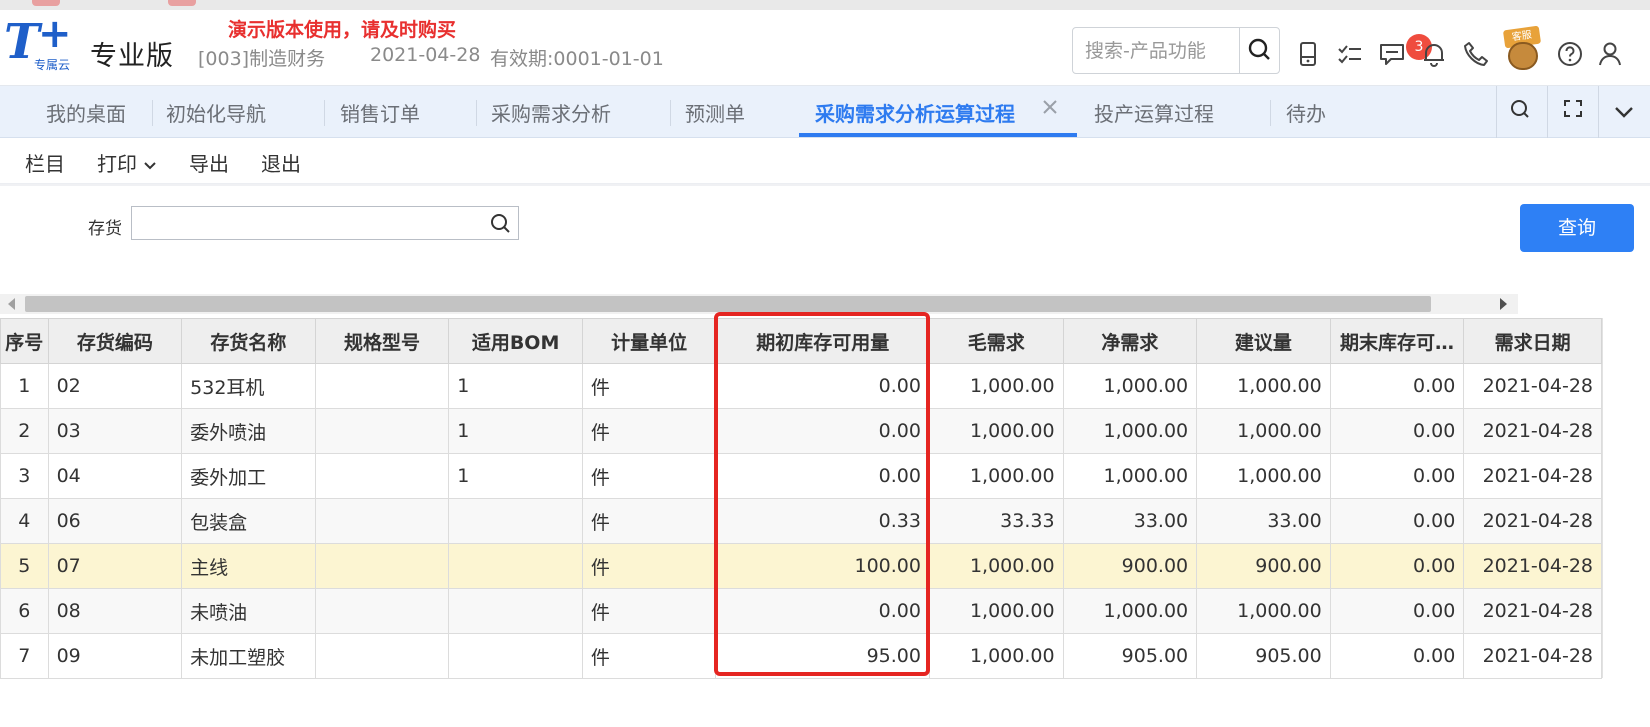  I want to click on horizontal-scrollbar, so click(759, 304).